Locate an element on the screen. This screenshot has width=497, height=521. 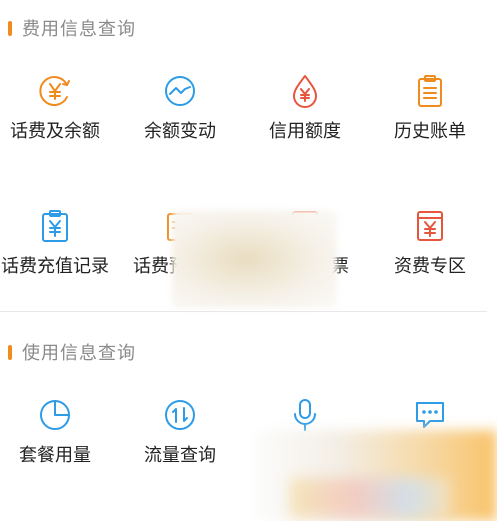
trend-circle-icon is located at coordinates (180, 91).